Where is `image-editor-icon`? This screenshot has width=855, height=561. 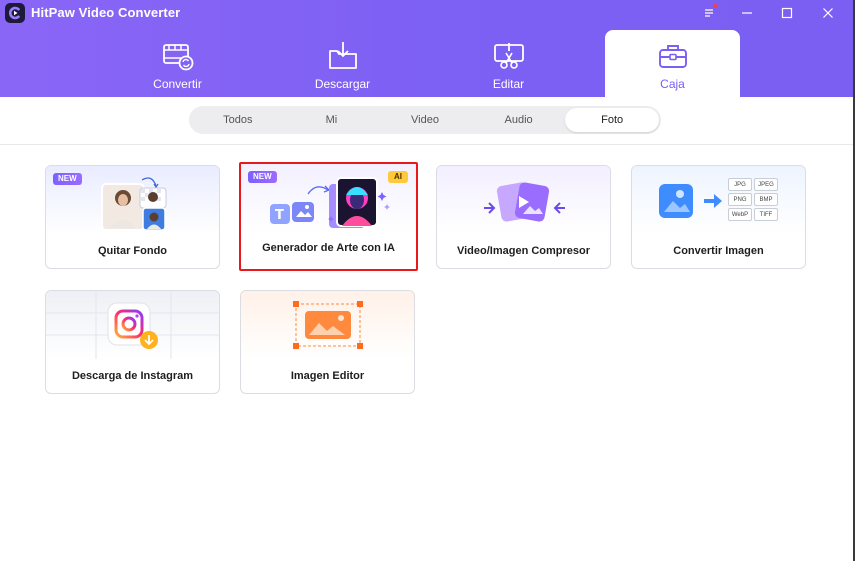
image-editor-icon is located at coordinates (327, 325).